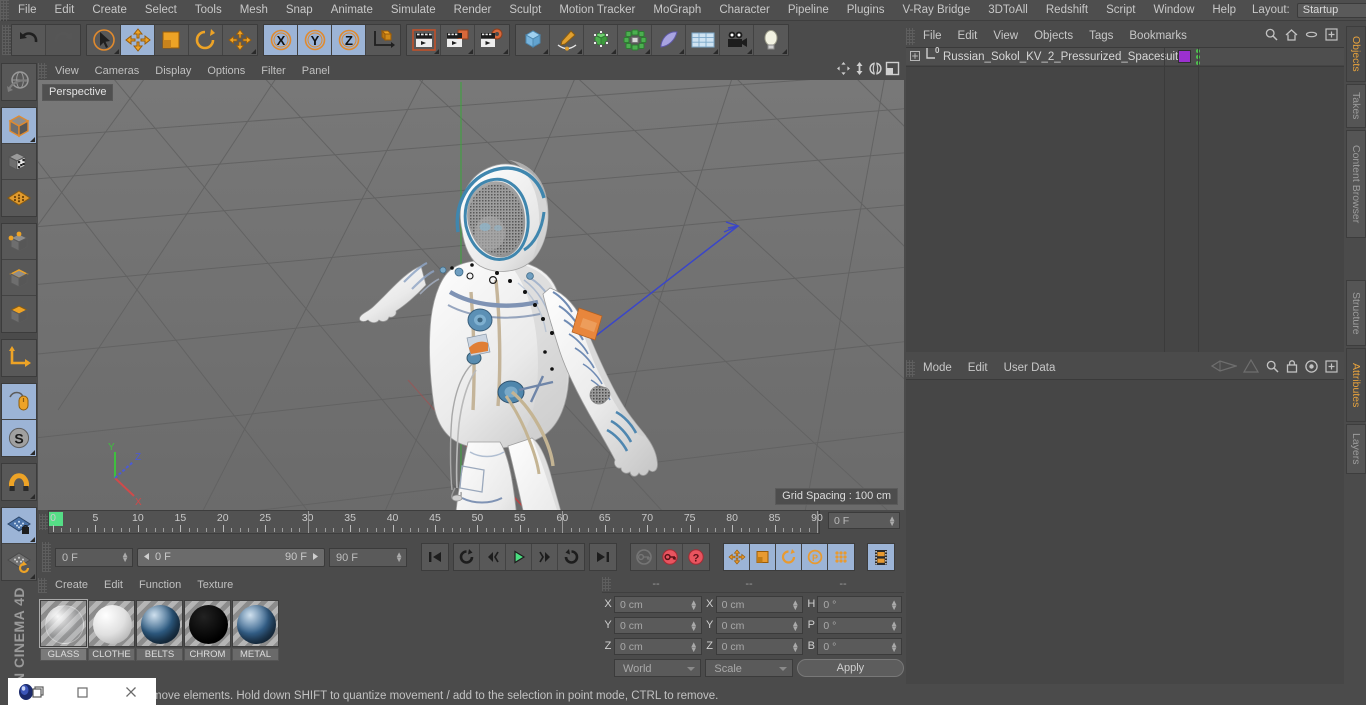 The width and height of the screenshot is (1366, 705). What do you see at coordinates (113, 585) in the screenshot?
I see `material-menu-edit: Edit` at bounding box center [113, 585].